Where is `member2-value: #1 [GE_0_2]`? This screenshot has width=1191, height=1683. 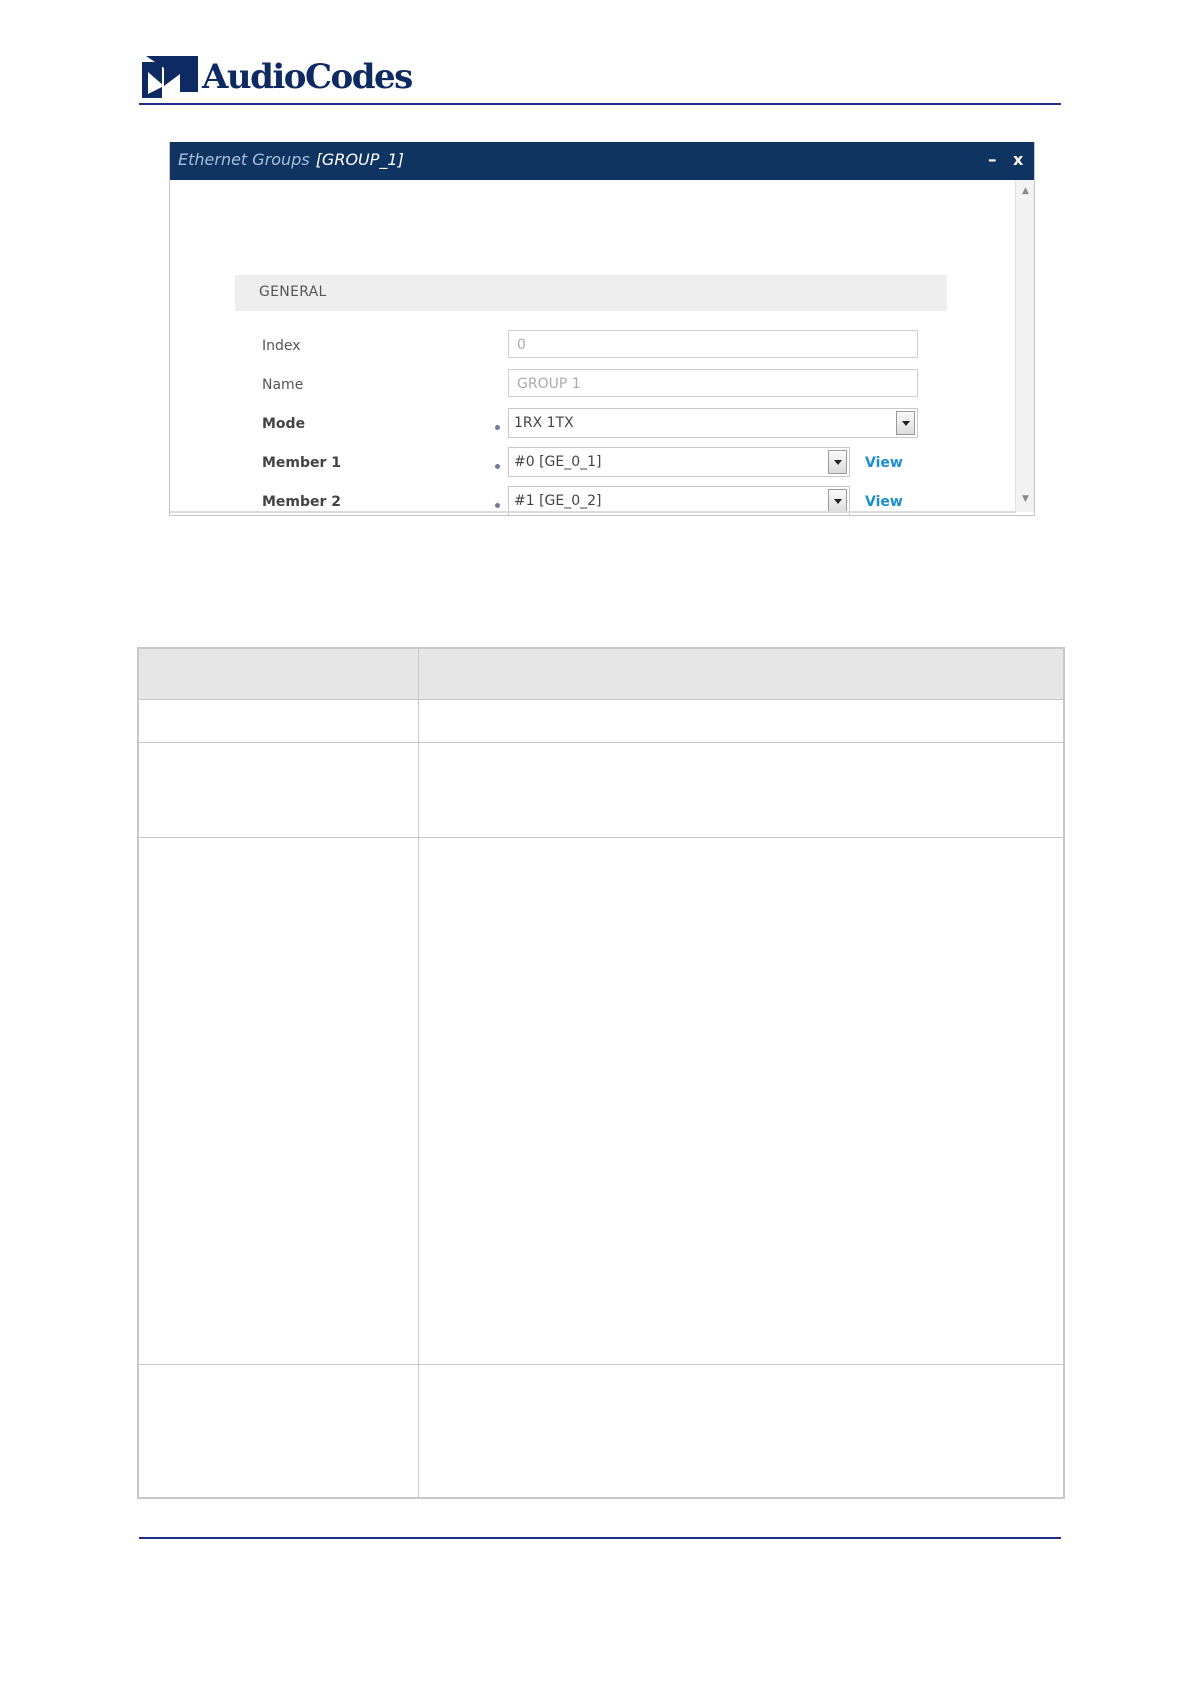
member2-value: #1 [GE_0_2] is located at coordinates (558, 501).